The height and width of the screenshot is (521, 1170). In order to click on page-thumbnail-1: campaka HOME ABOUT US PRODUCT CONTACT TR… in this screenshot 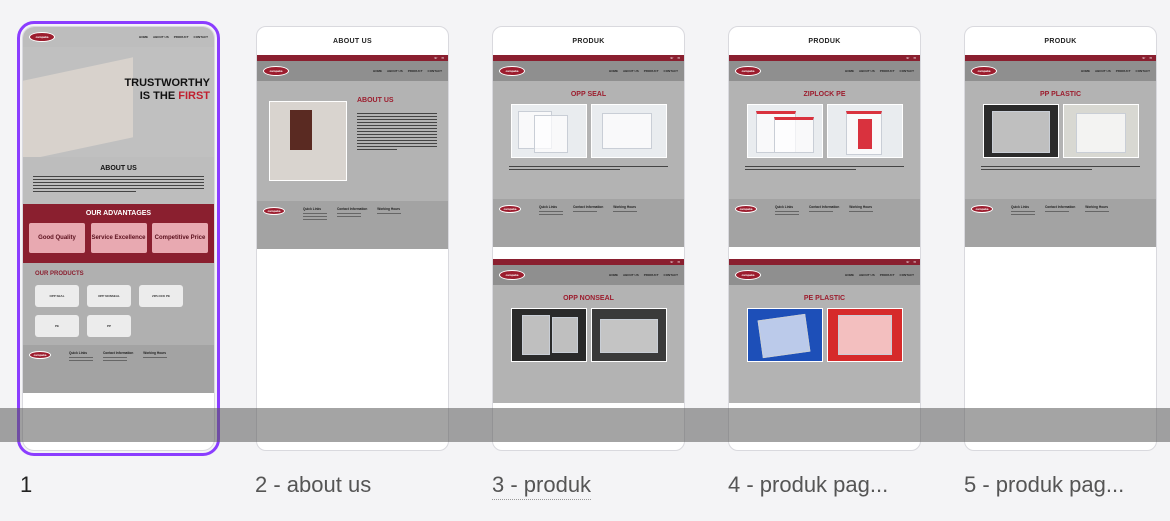, I will do `click(118, 238)`.